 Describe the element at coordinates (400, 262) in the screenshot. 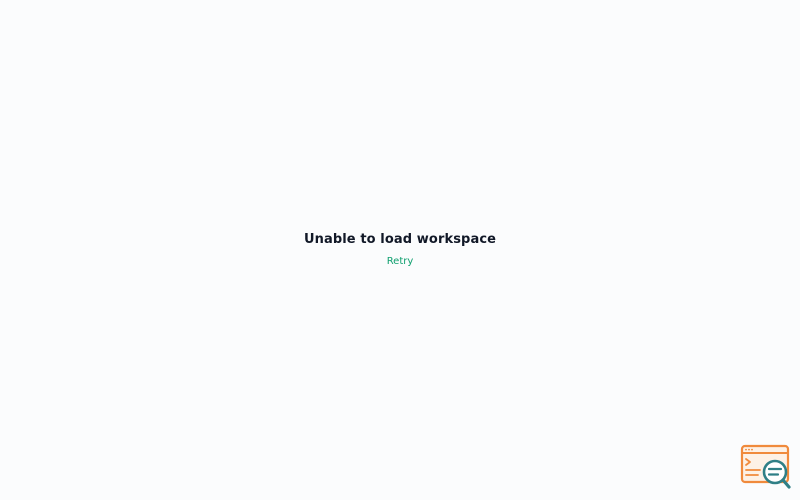

I see `retry-link: Retry` at that location.